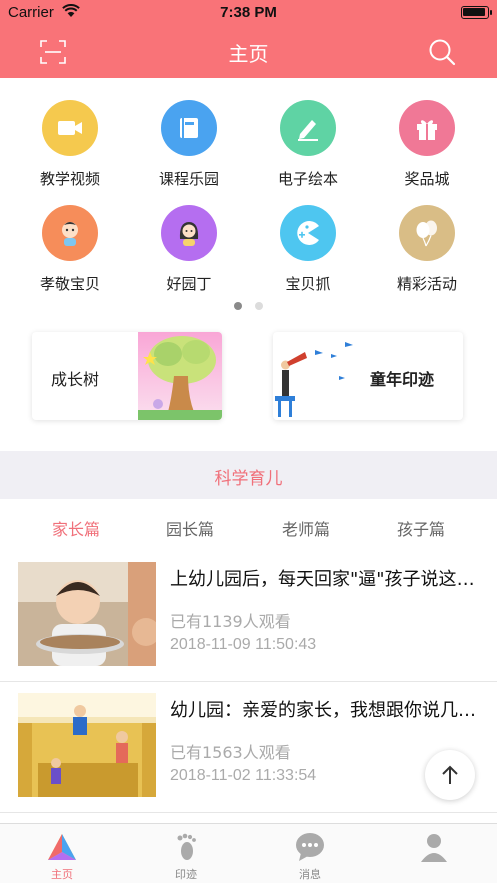 The height and width of the screenshot is (883, 497). I want to click on section-title: 科学育儿, so click(248, 479).